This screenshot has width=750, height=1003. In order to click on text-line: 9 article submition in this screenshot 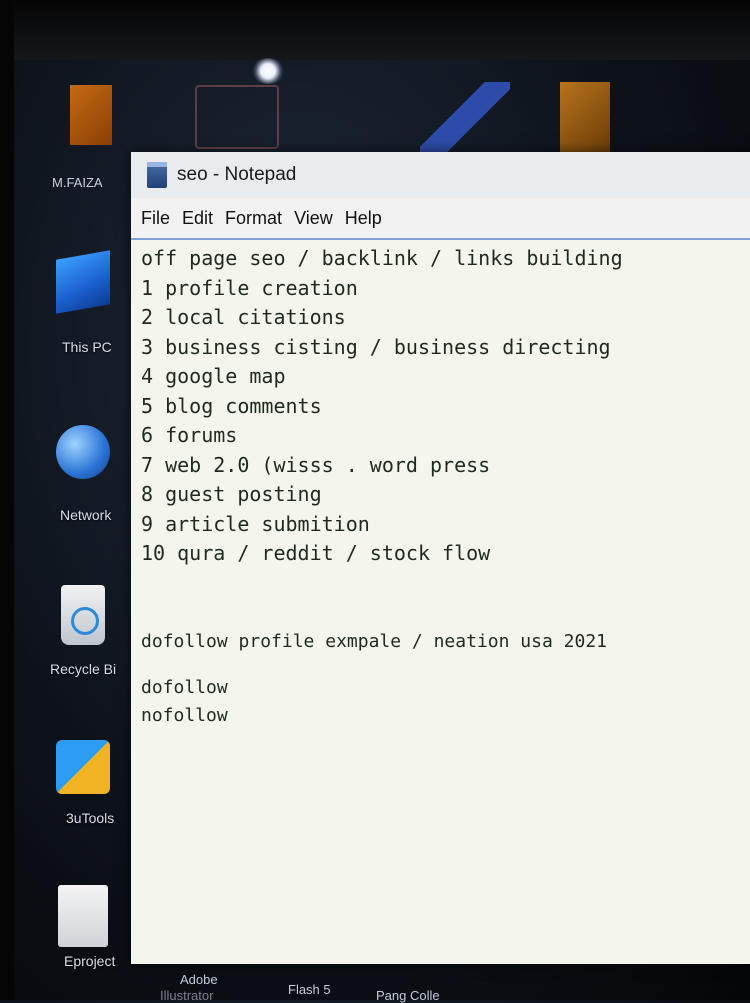, I will do `click(255, 523)`.